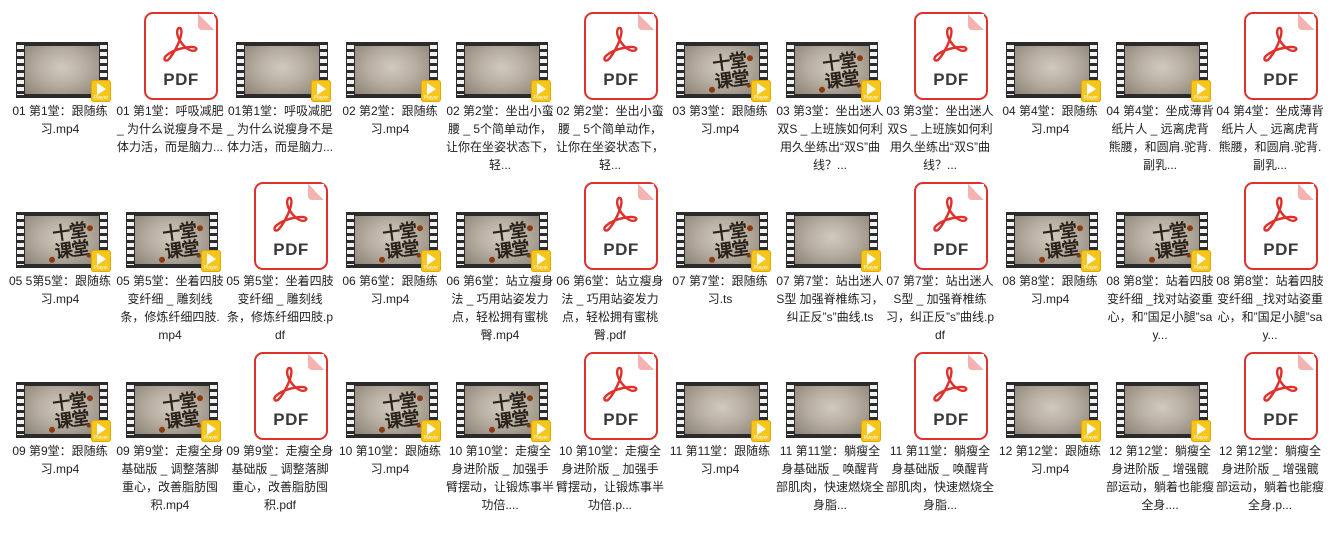 This screenshot has width=1334, height=554. I want to click on file-name-label: 09 第9堂：跟随练习.mp4, so click(60, 460).